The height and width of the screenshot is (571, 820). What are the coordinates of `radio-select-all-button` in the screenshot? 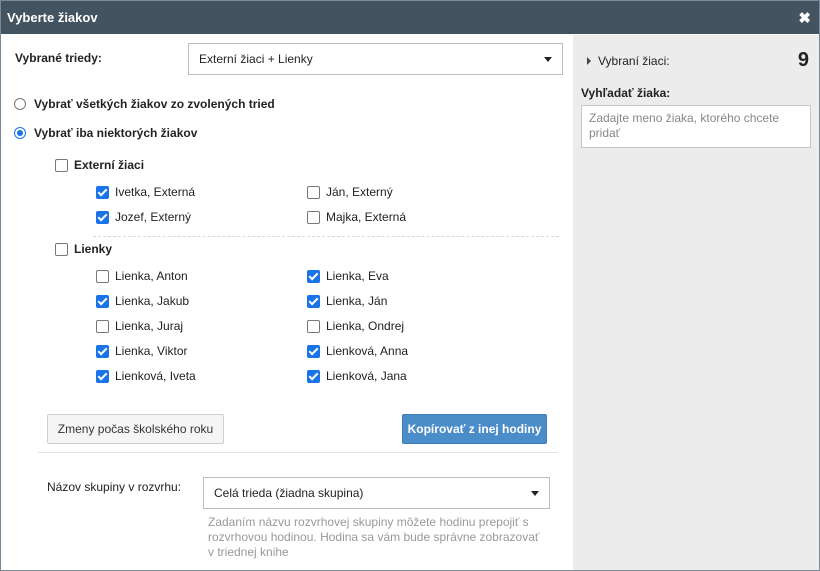 It's located at (20, 104).